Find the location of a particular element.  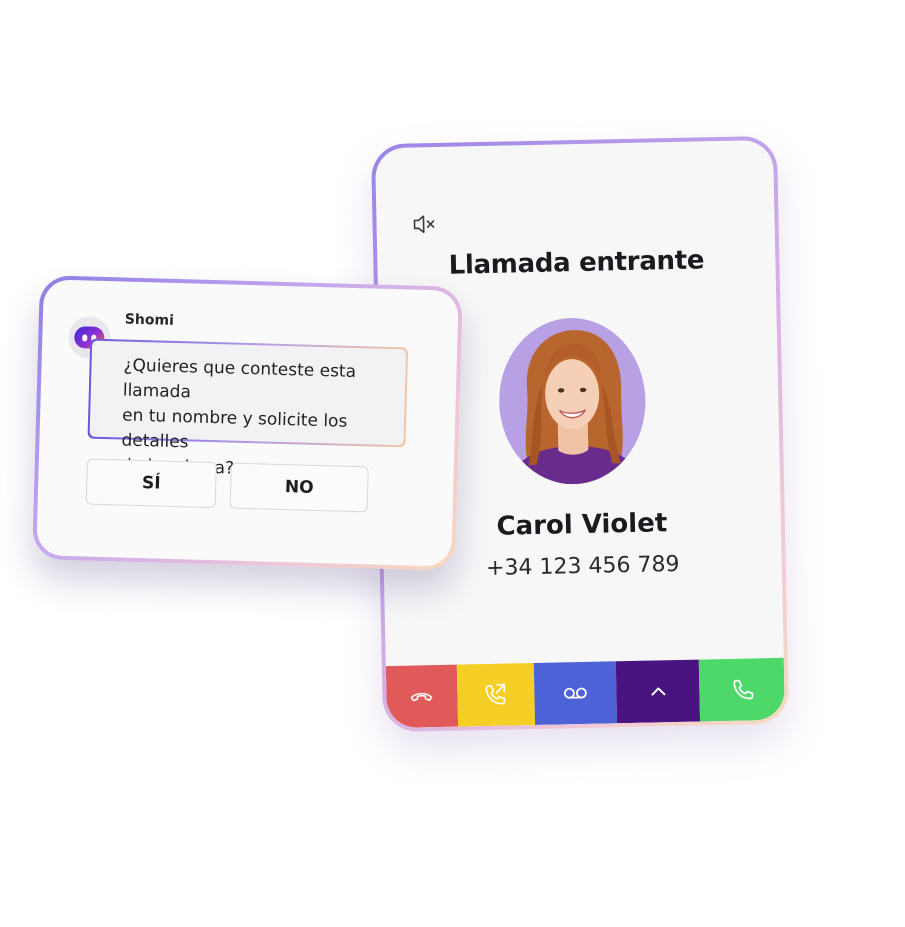

phone-accept-icon is located at coordinates (742, 689).